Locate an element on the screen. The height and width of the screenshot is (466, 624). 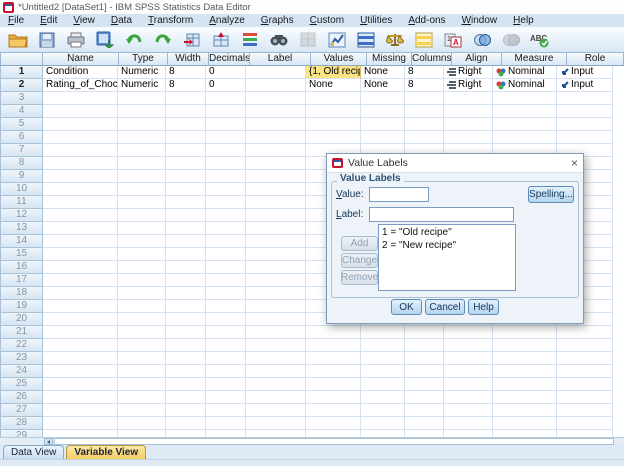
cell-label-row1 is located at coordinates (276, 72).